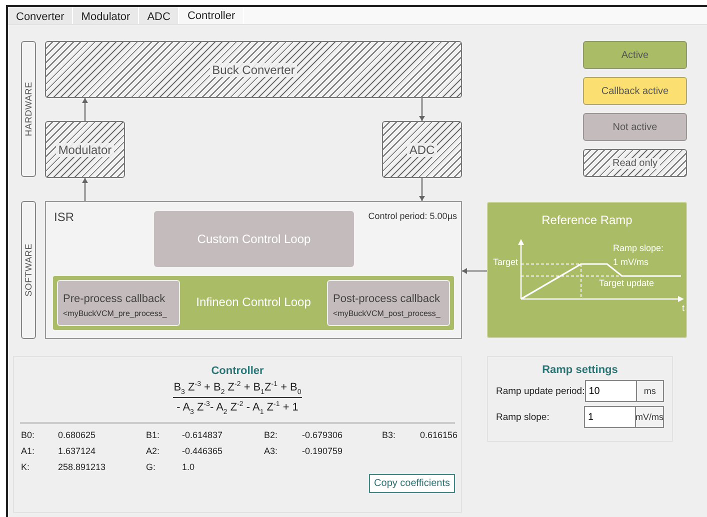  I want to click on transfer-numerator: B$_{3}$ Z$^{-3}$ + B$_{2}$ Z$^{-2}$ + B$_{1}$Z$^{-1}$ + B$_{0}$, so click(237, 389).